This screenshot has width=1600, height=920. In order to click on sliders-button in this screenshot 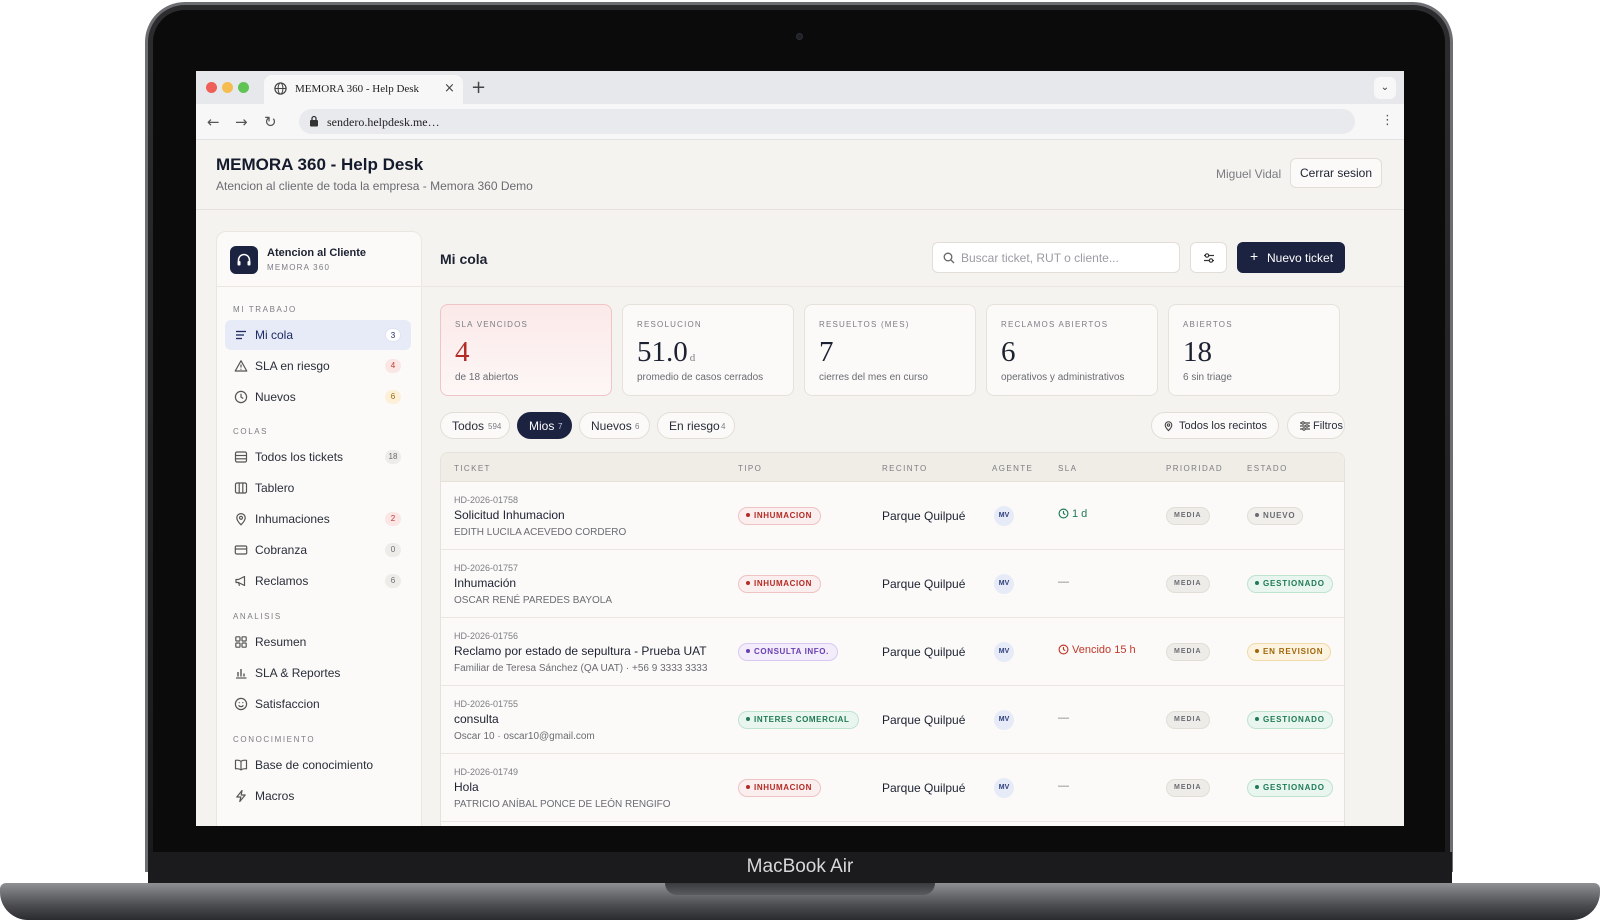, I will do `click(1208, 257)`.